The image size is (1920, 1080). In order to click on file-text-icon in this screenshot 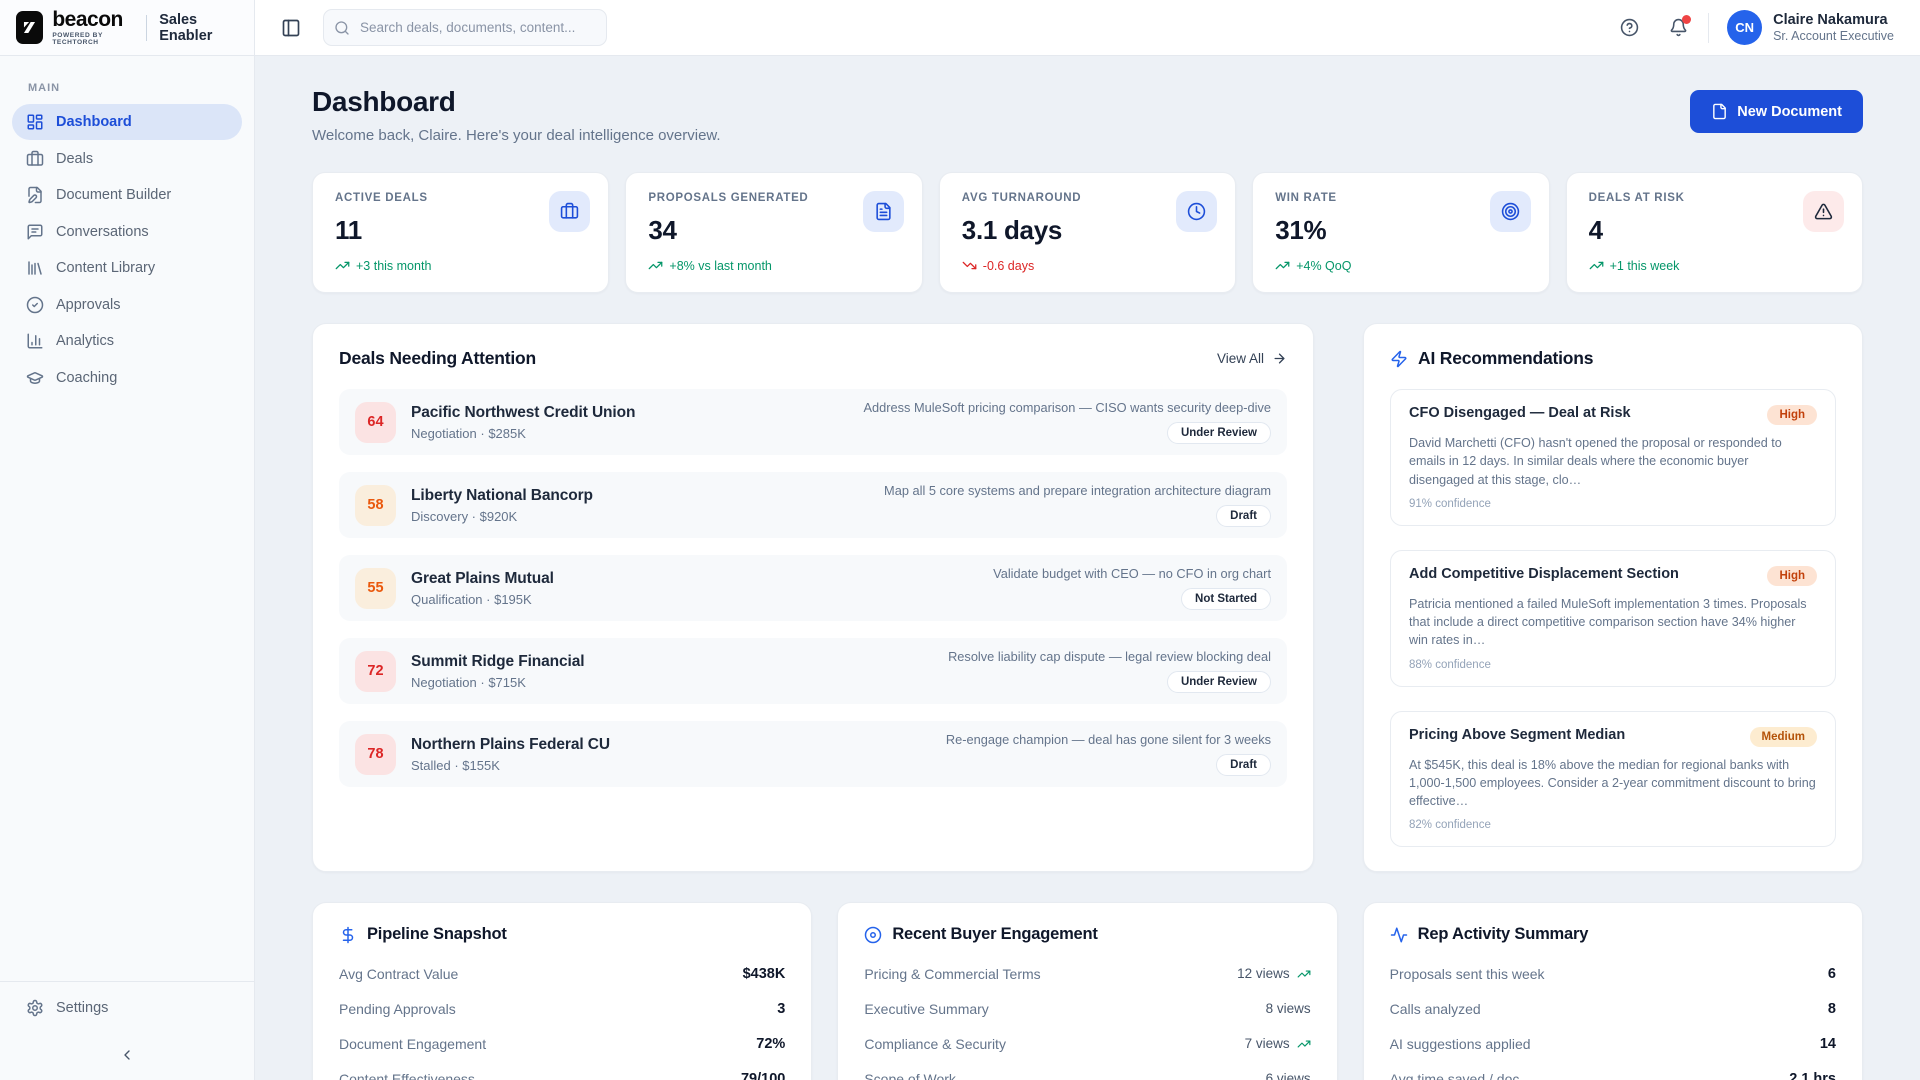, I will do `click(883, 211)`.